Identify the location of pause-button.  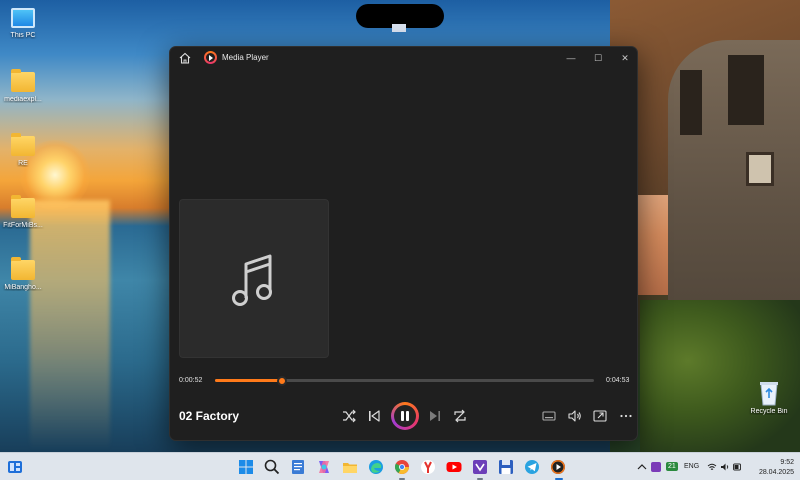
(405, 416).